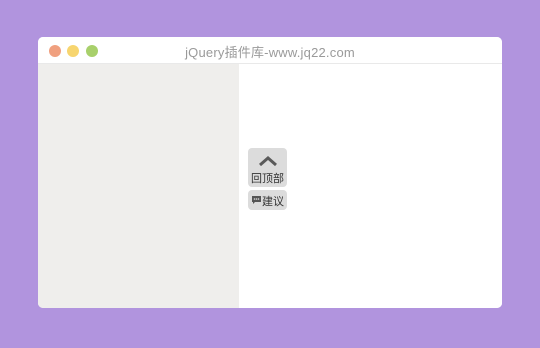  What do you see at coordinates (256, 200) in the screenshot?
I see `message-icon` at bounding box center [256, 200].